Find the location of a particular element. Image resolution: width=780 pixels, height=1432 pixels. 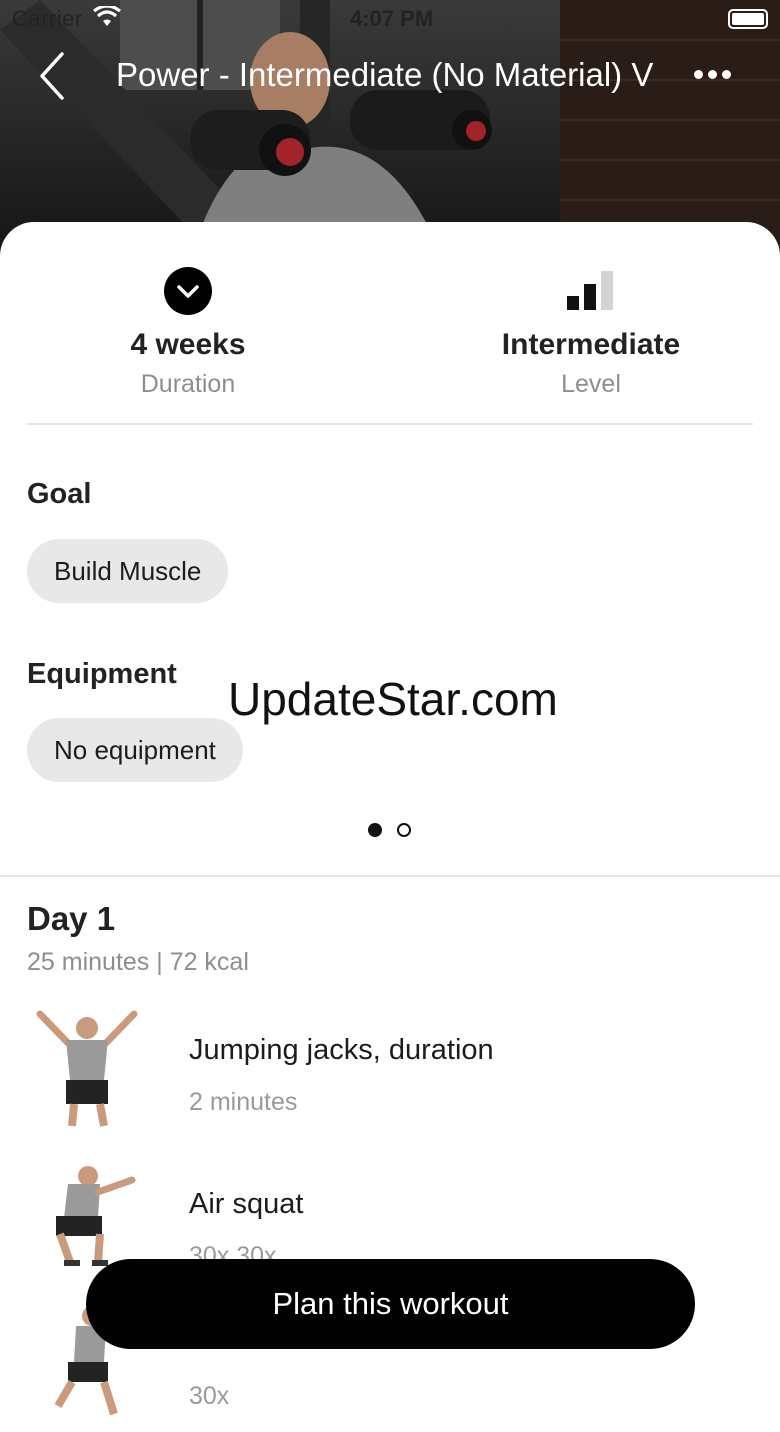

signal-bars-icon is located at coordinates (590, 290).